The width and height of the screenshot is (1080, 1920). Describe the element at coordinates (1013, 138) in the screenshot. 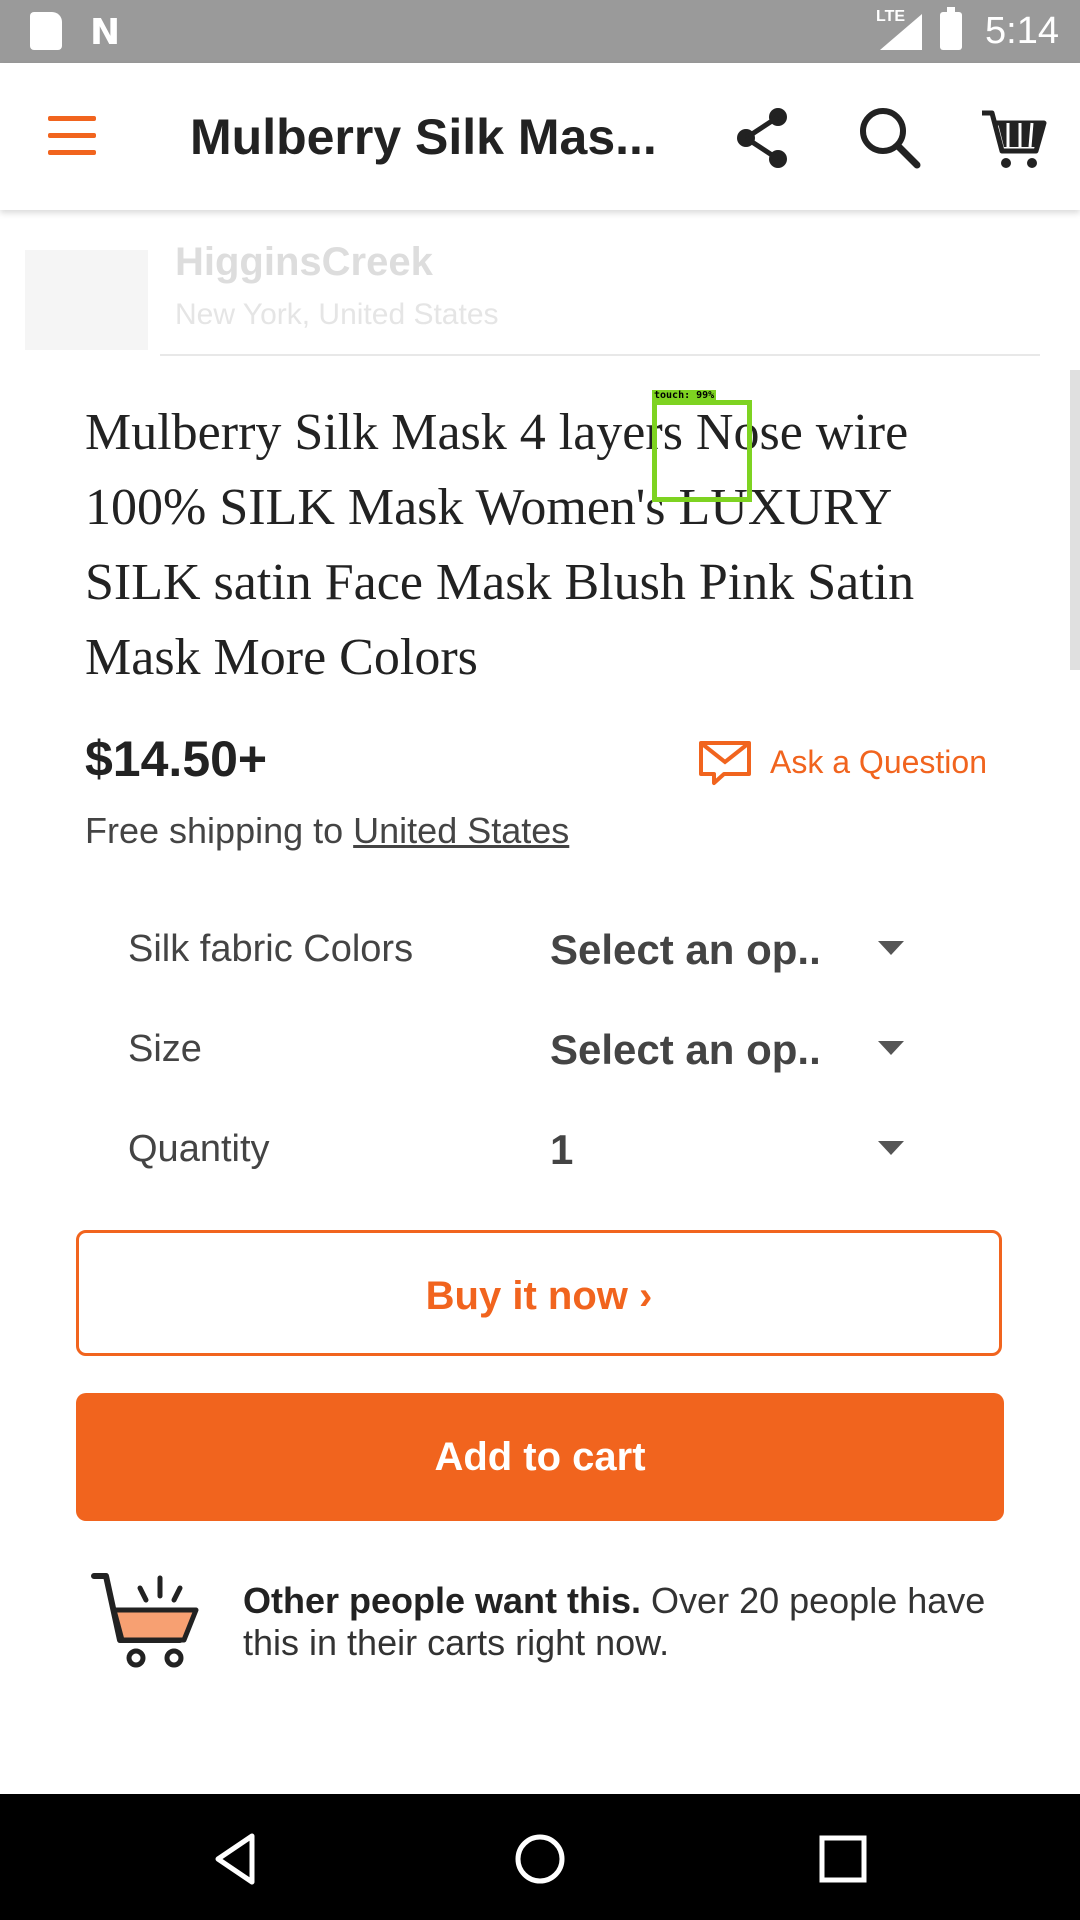

I see `cart-icon` at that location.